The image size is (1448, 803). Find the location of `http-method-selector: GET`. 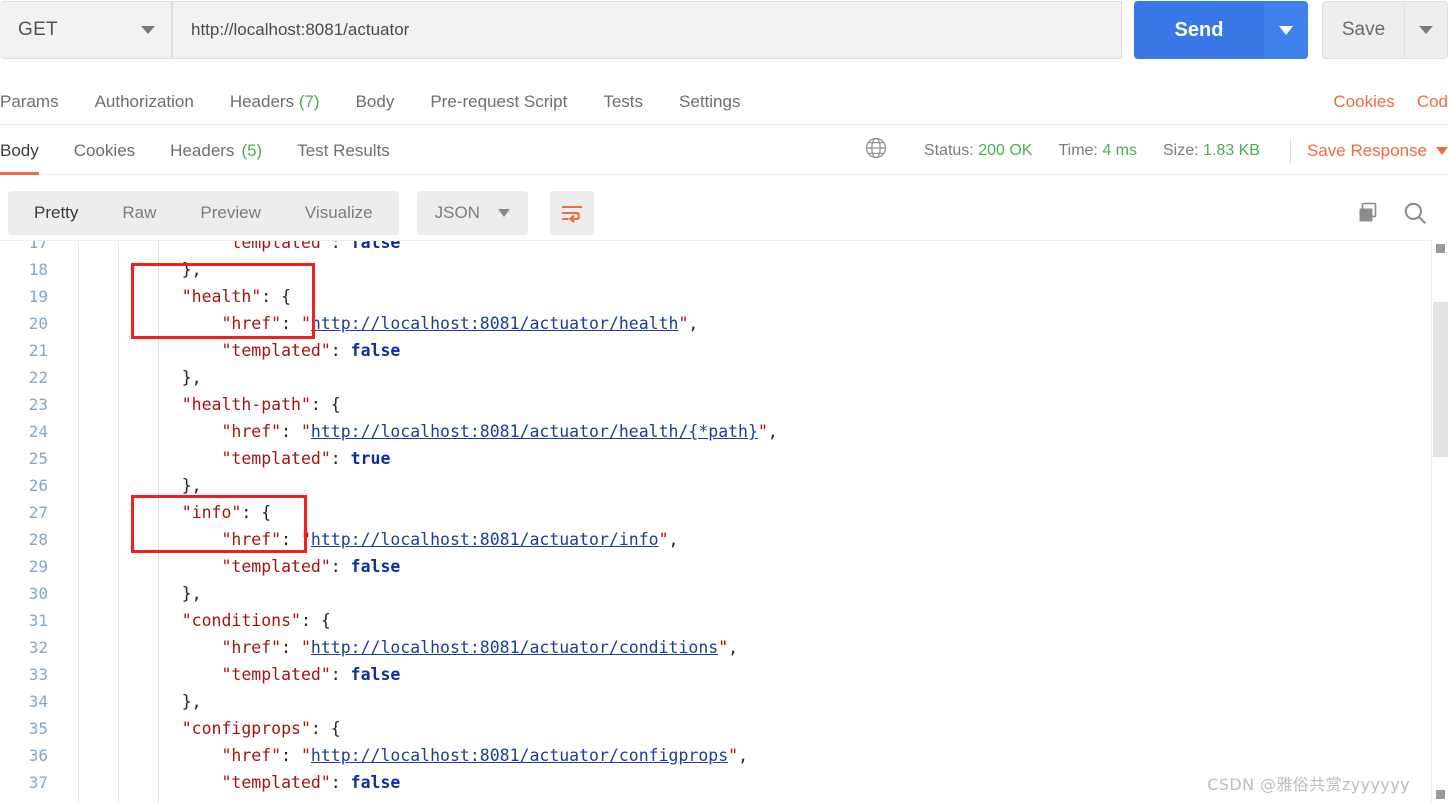

http-method-selector: GET is located at coordinates (86, 30).